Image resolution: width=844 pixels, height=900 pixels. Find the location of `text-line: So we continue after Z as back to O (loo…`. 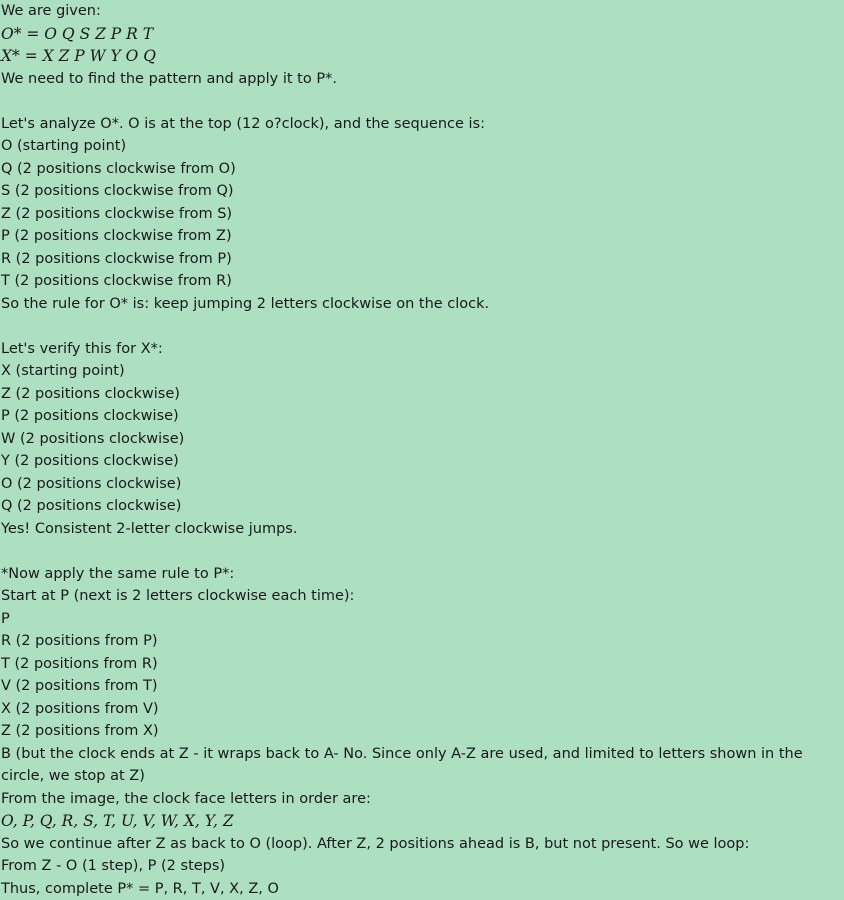

text-line: So we continue after Z as back to O (loo… is located at coordinates (375, 843).